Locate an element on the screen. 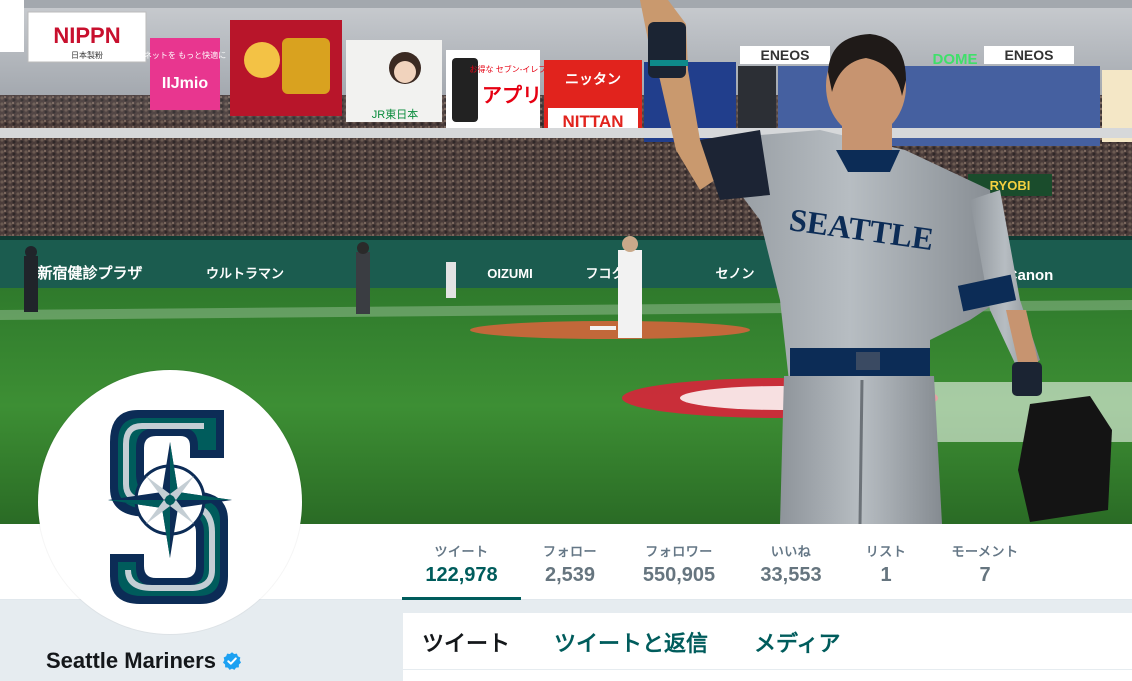  stat-tweets: ツイート 122,978 is located at coordinates (461, 562).